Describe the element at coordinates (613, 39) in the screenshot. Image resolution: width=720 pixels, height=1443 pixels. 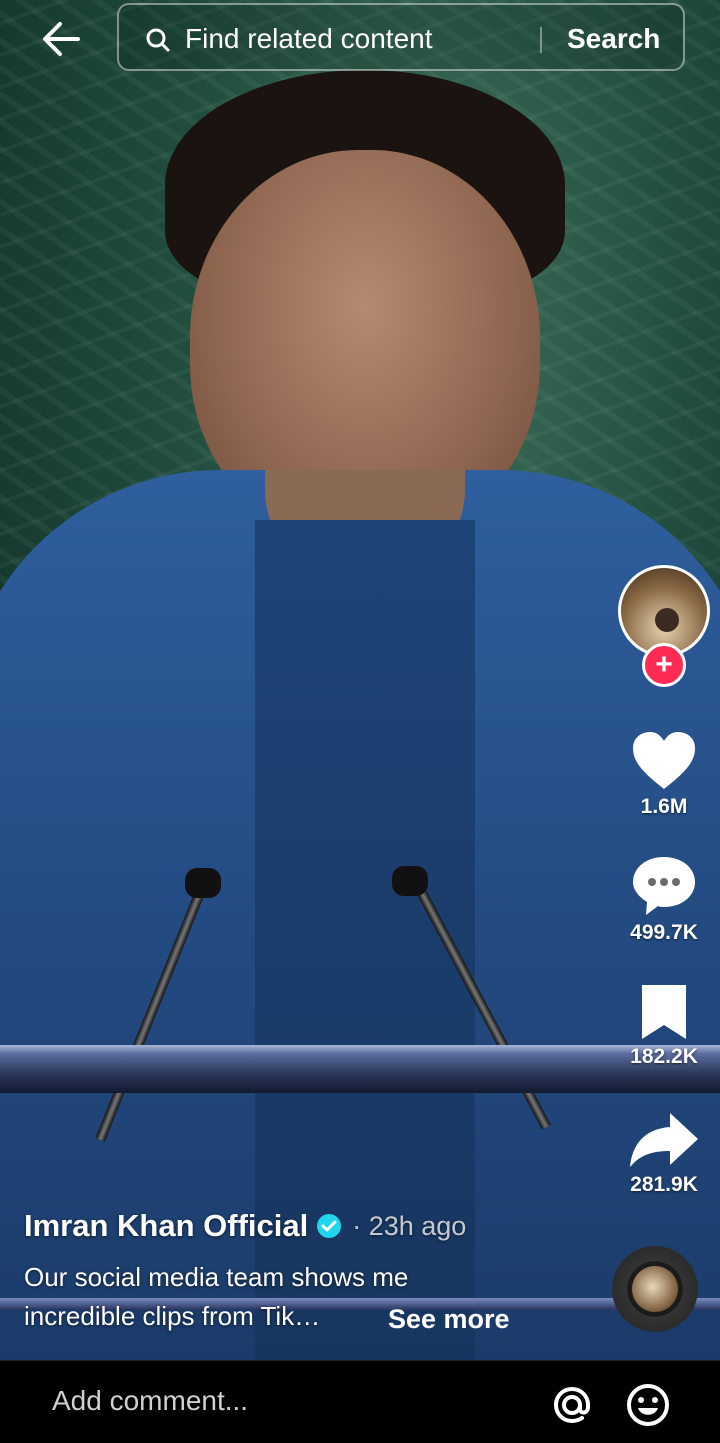
I see `search-button: Search` at that location.